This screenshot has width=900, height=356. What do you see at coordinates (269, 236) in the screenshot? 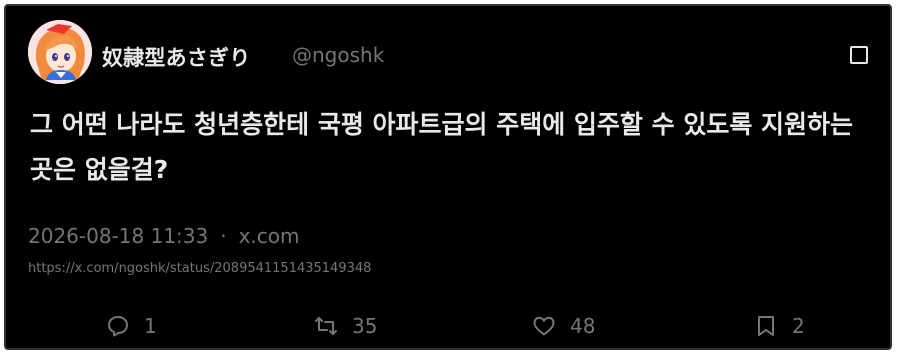
I see `source-domain: x.com` at bounding box center [269, 236].